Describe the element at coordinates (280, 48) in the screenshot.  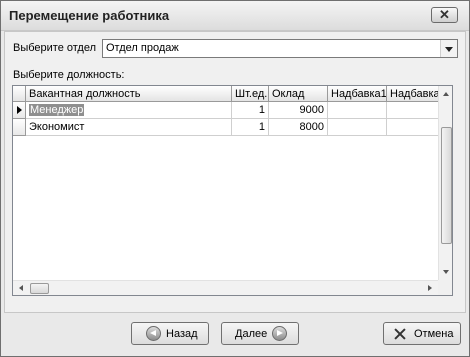
I see `department-select: Отдел продаж` at that location.